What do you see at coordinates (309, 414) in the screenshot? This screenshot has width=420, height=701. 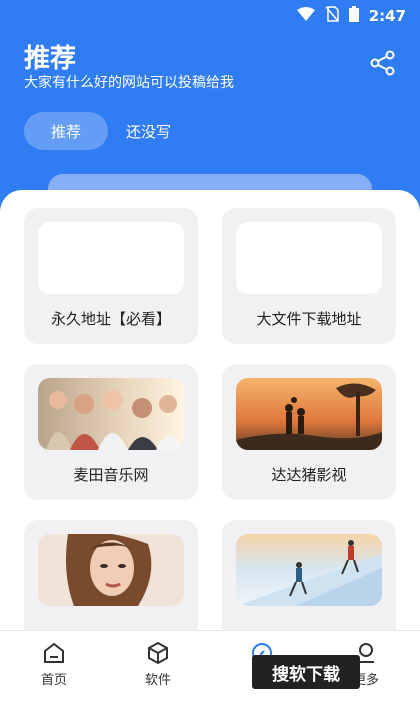 I see `sunset-family-image` at bounding box center [309, 414].